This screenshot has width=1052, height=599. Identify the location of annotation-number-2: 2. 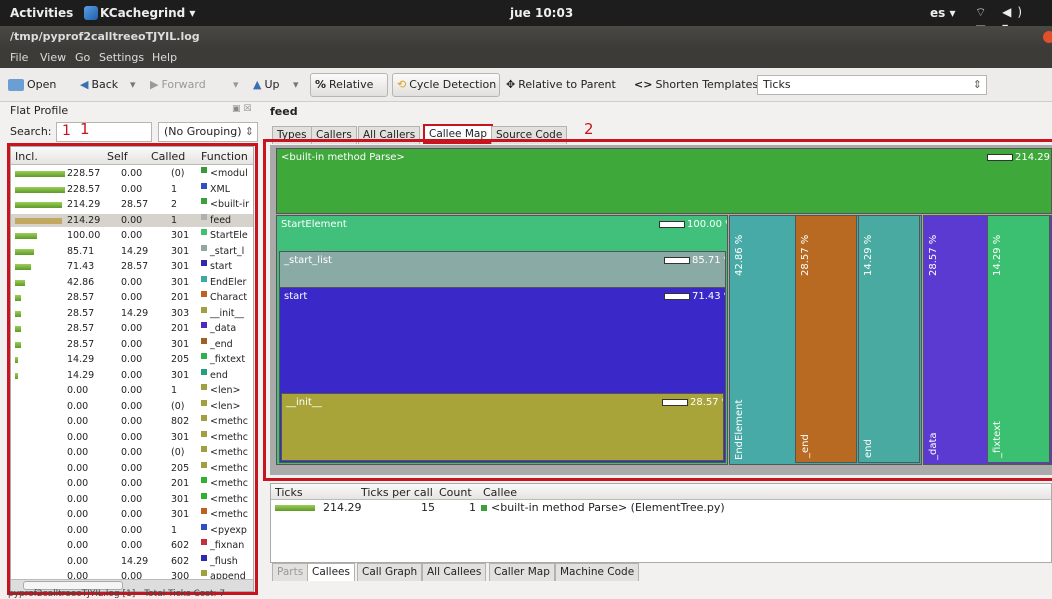
(589, 129).